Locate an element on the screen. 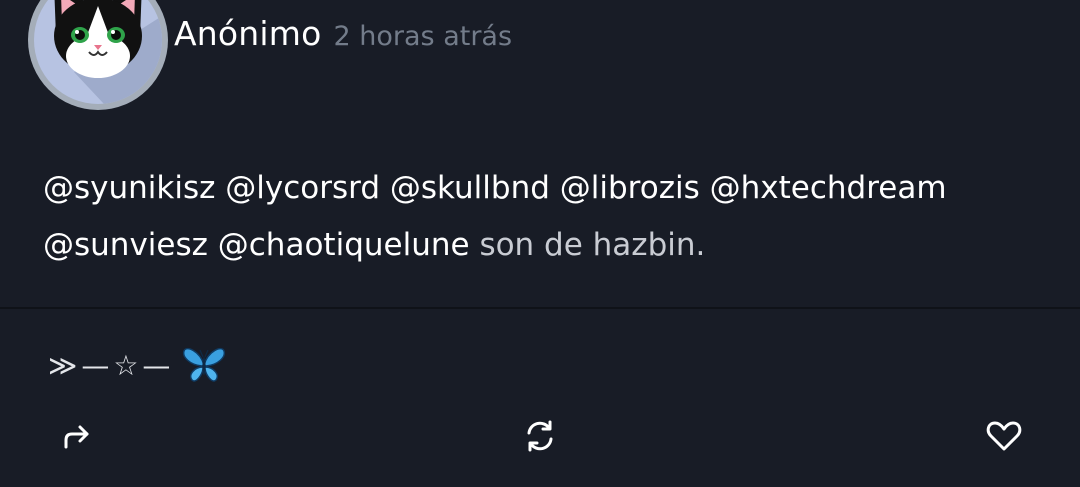  share-button is located at coordinates (76, 436).